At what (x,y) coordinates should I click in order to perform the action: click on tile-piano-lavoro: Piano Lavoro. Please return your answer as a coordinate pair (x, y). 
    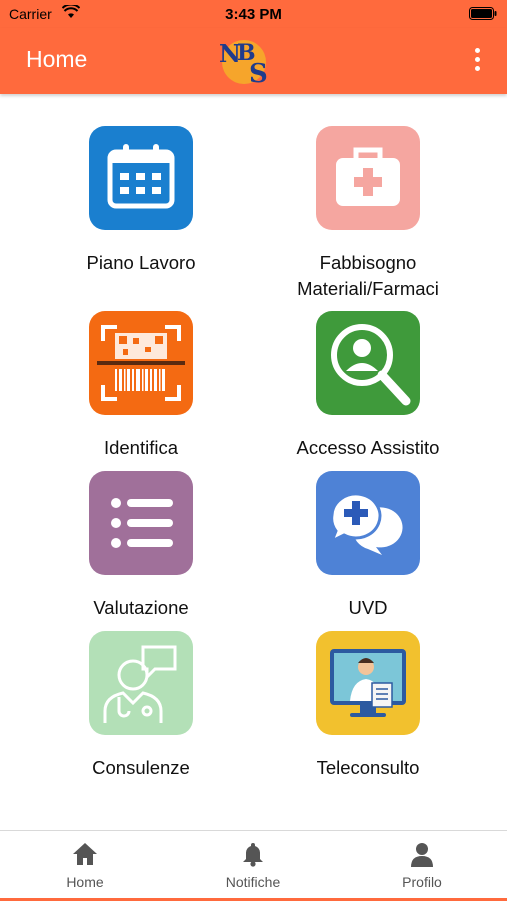
    Looking at the image, I should click on (141, 201).